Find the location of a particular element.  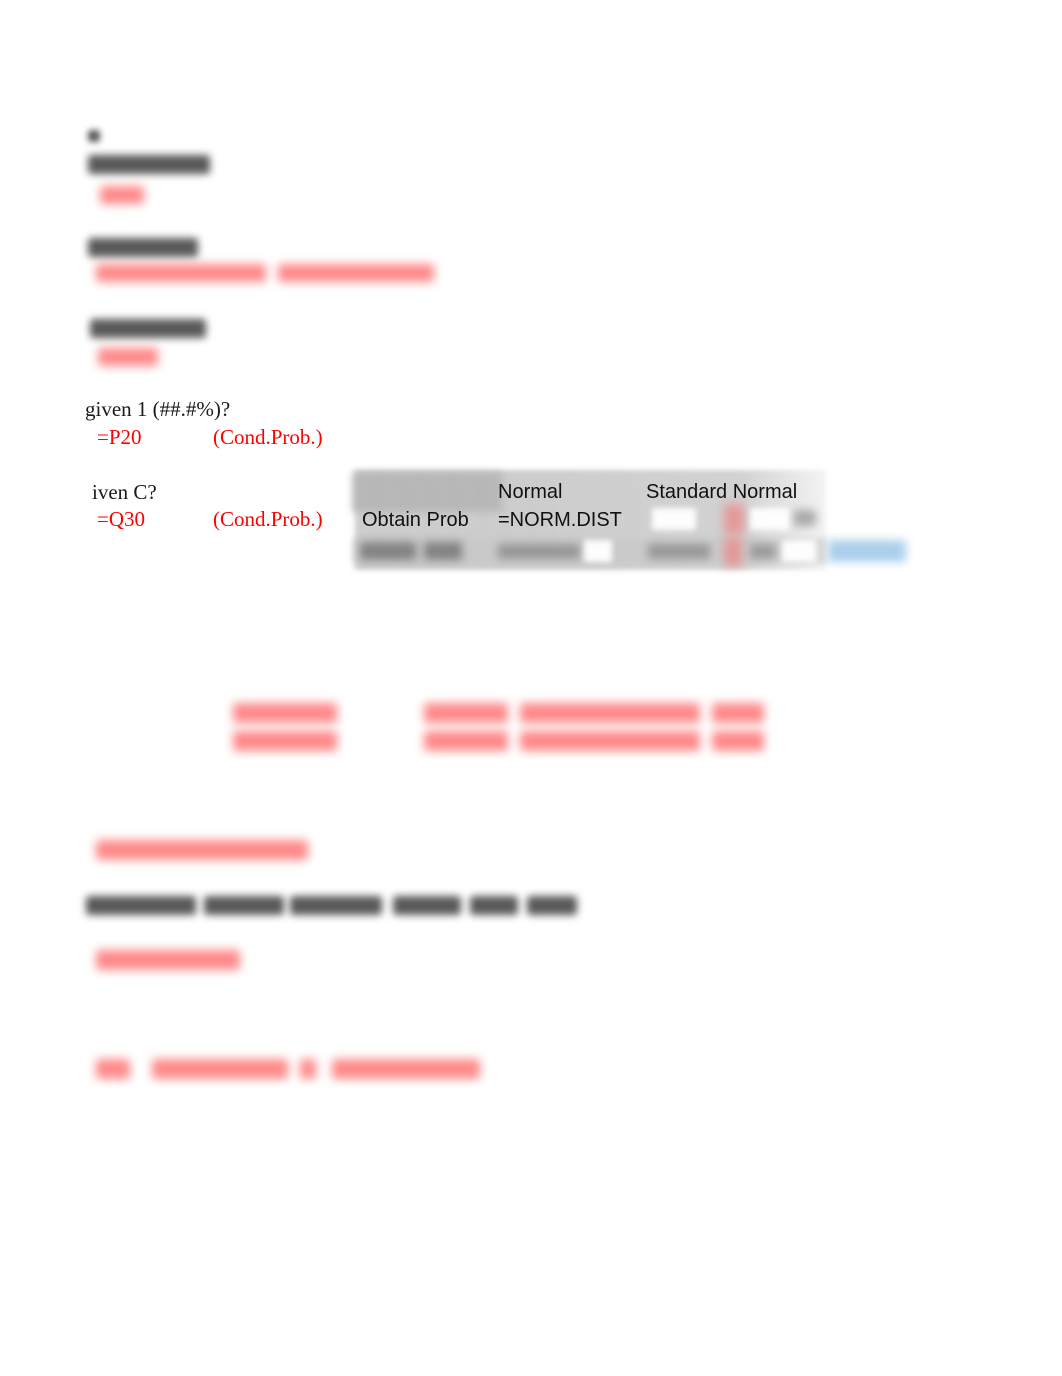

highlighted-link-ghost is located at coordinates (867, 551).